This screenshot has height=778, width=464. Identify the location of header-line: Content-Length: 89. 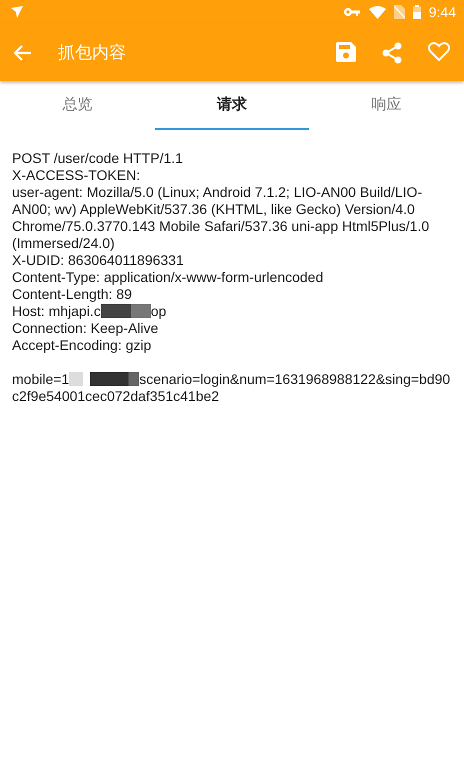
(72, 294).